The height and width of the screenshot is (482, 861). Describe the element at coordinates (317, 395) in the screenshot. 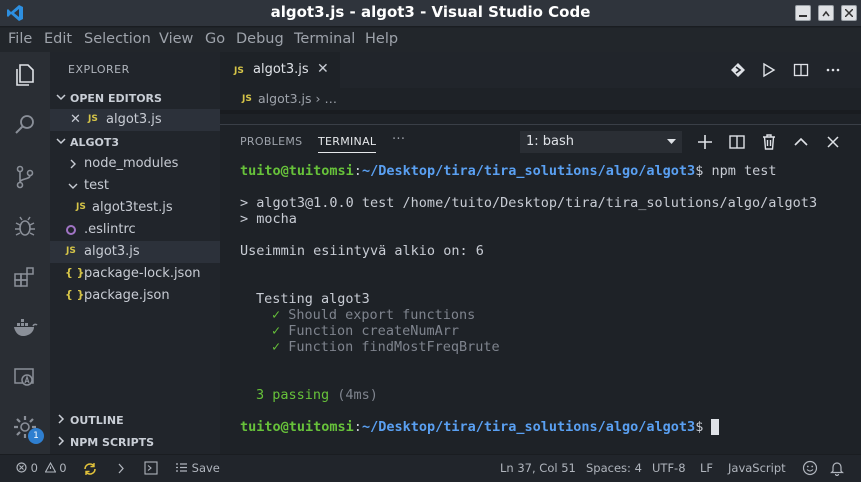

I see `passing-line: 3 passing (4ms)` at that location.